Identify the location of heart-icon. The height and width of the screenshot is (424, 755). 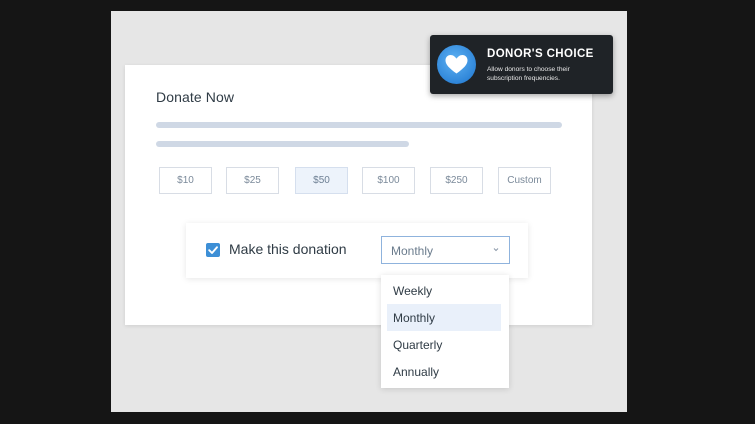
(456, 64).